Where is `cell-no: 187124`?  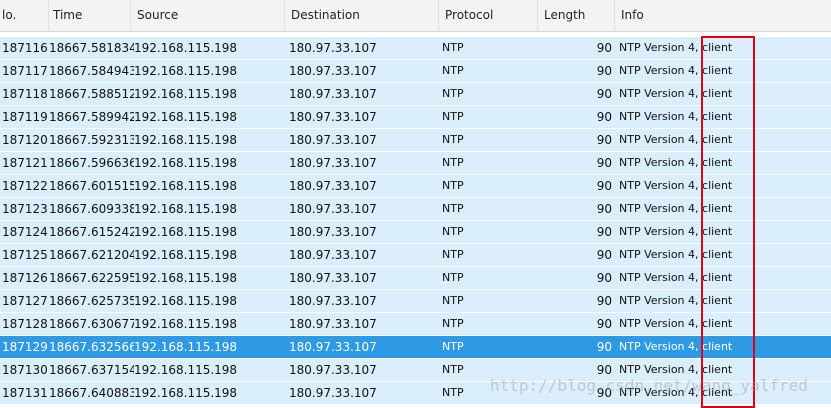
cell-no: 187124 is located at coordinates (25, 232).